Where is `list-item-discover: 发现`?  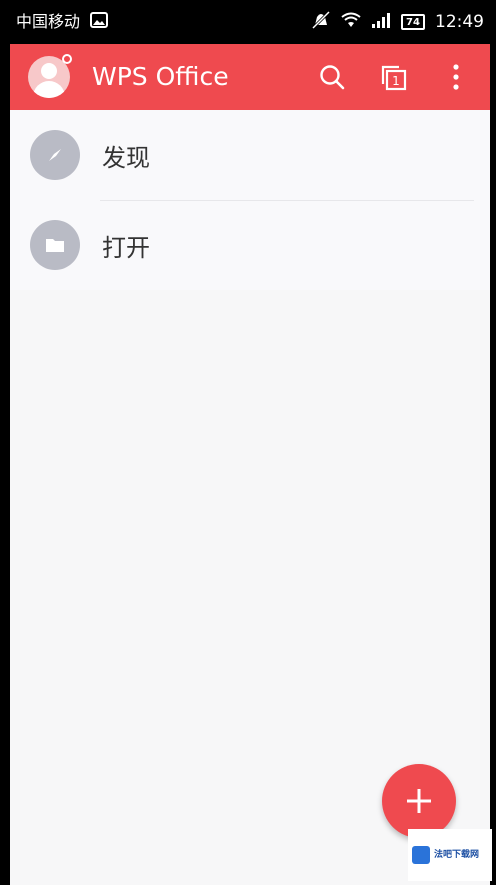
list-item-discover: 发现 is located at coordinates (250, 155).